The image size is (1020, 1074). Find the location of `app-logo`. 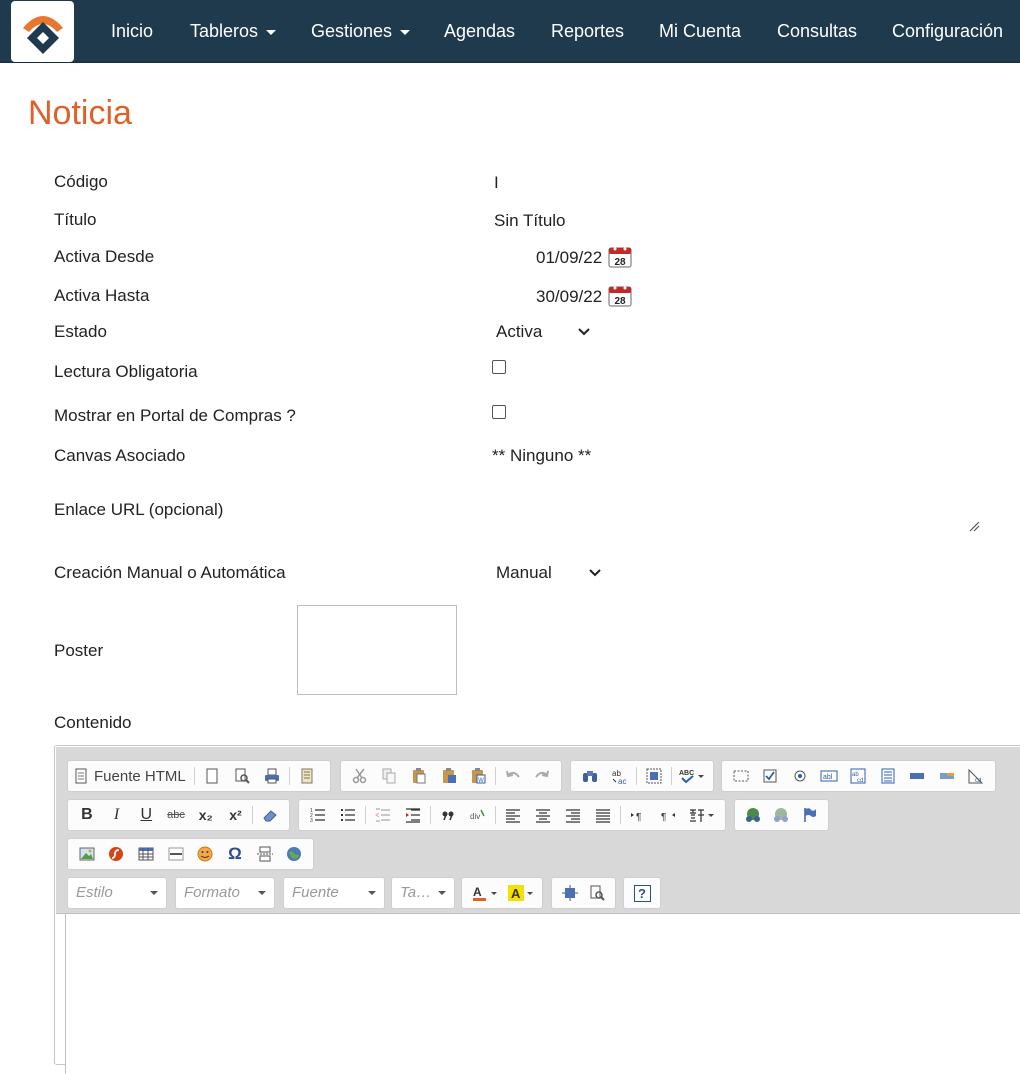

app-logo is located at coordinates (42, 31).